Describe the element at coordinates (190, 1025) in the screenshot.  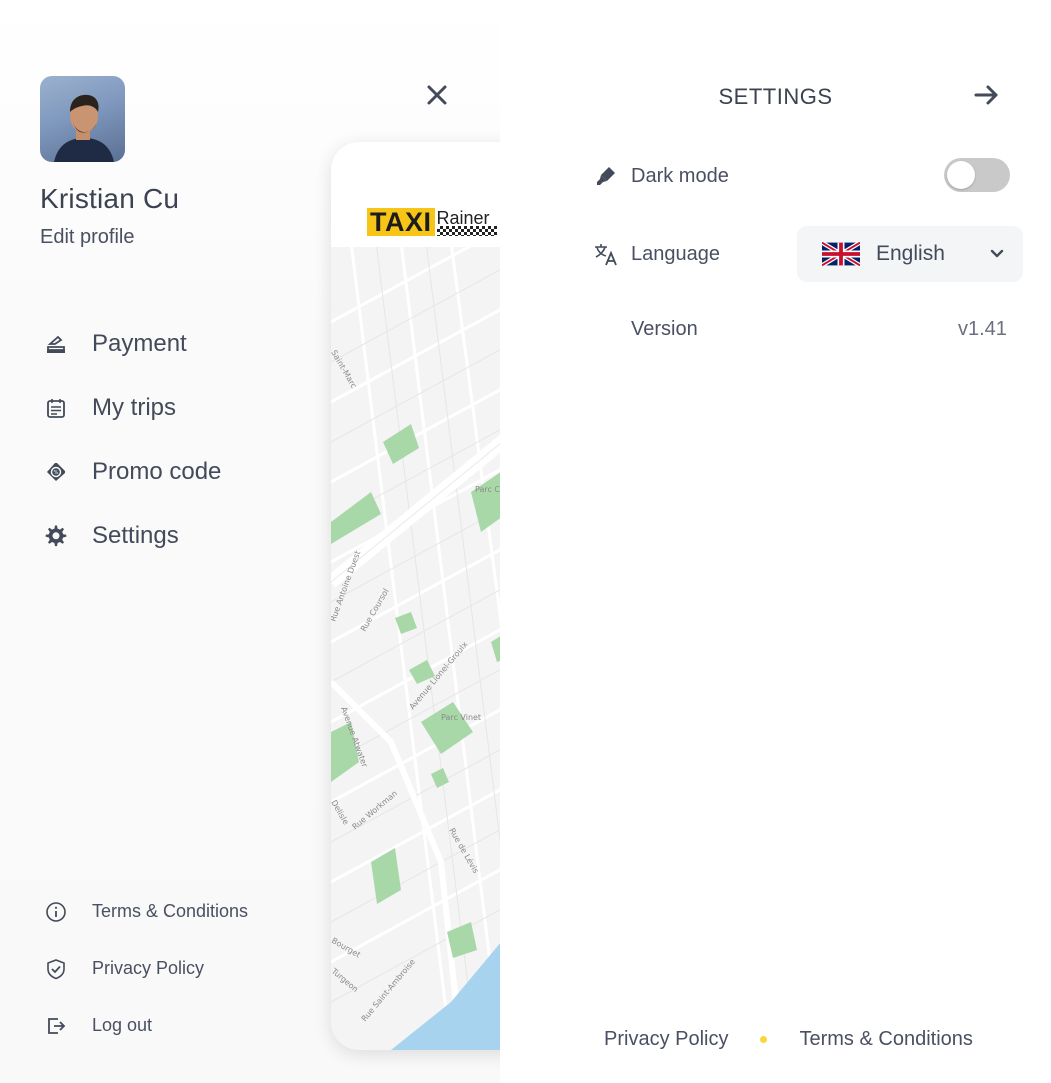
I see `logout-link: Log out` at that location.